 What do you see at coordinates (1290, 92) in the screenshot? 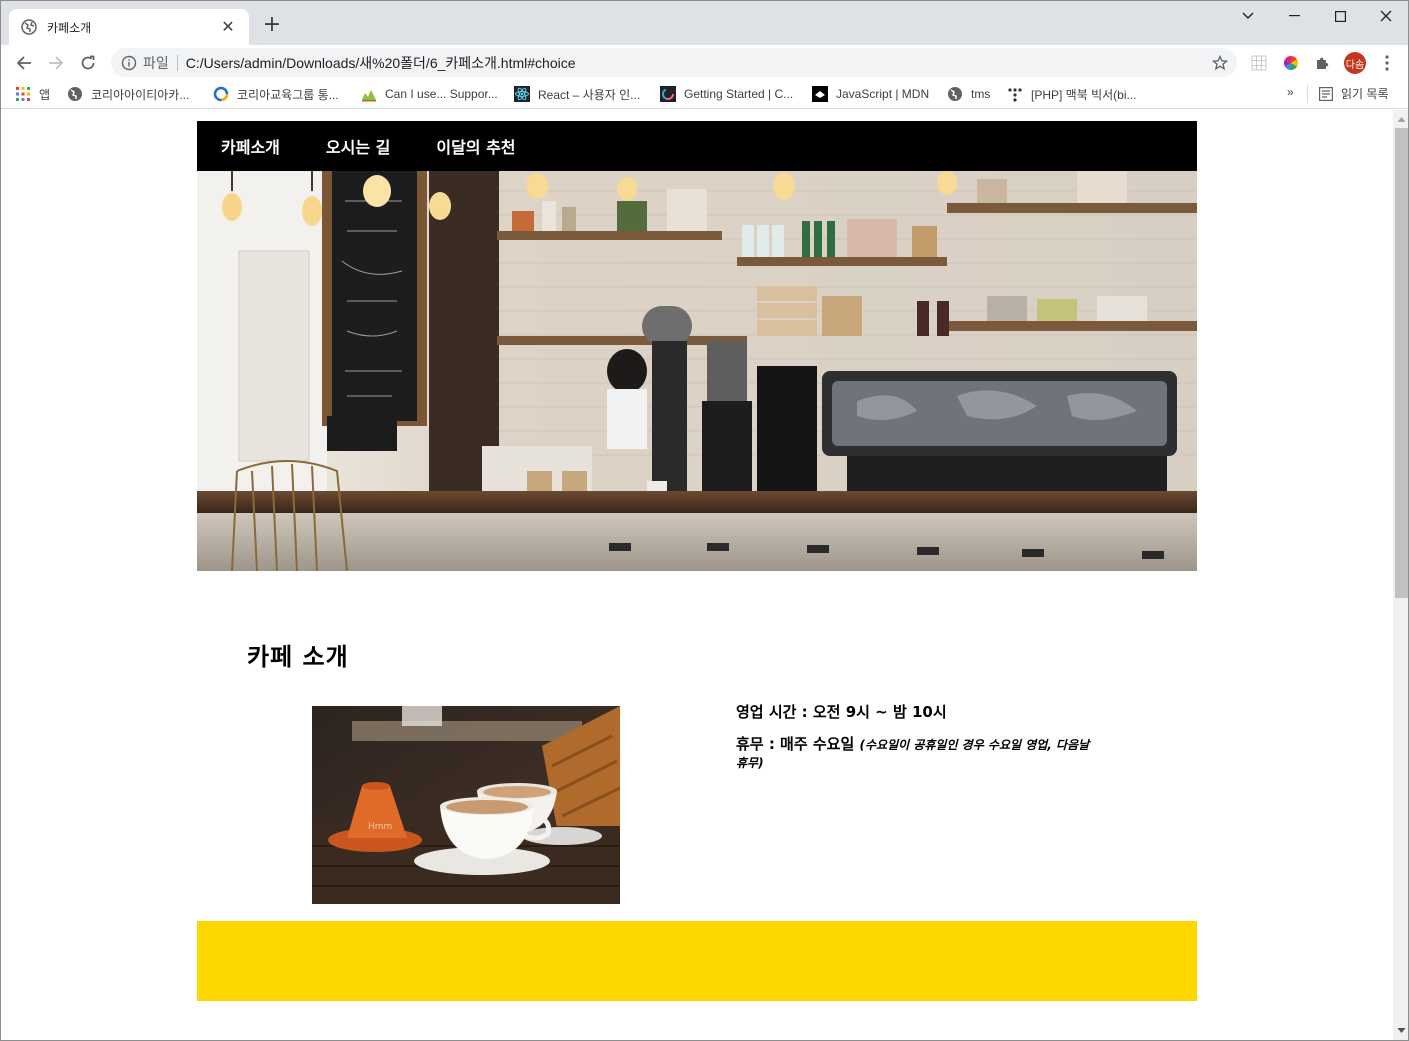
I see `bookmarks-overflow-icon: »` at bounding box center [1290, 92].